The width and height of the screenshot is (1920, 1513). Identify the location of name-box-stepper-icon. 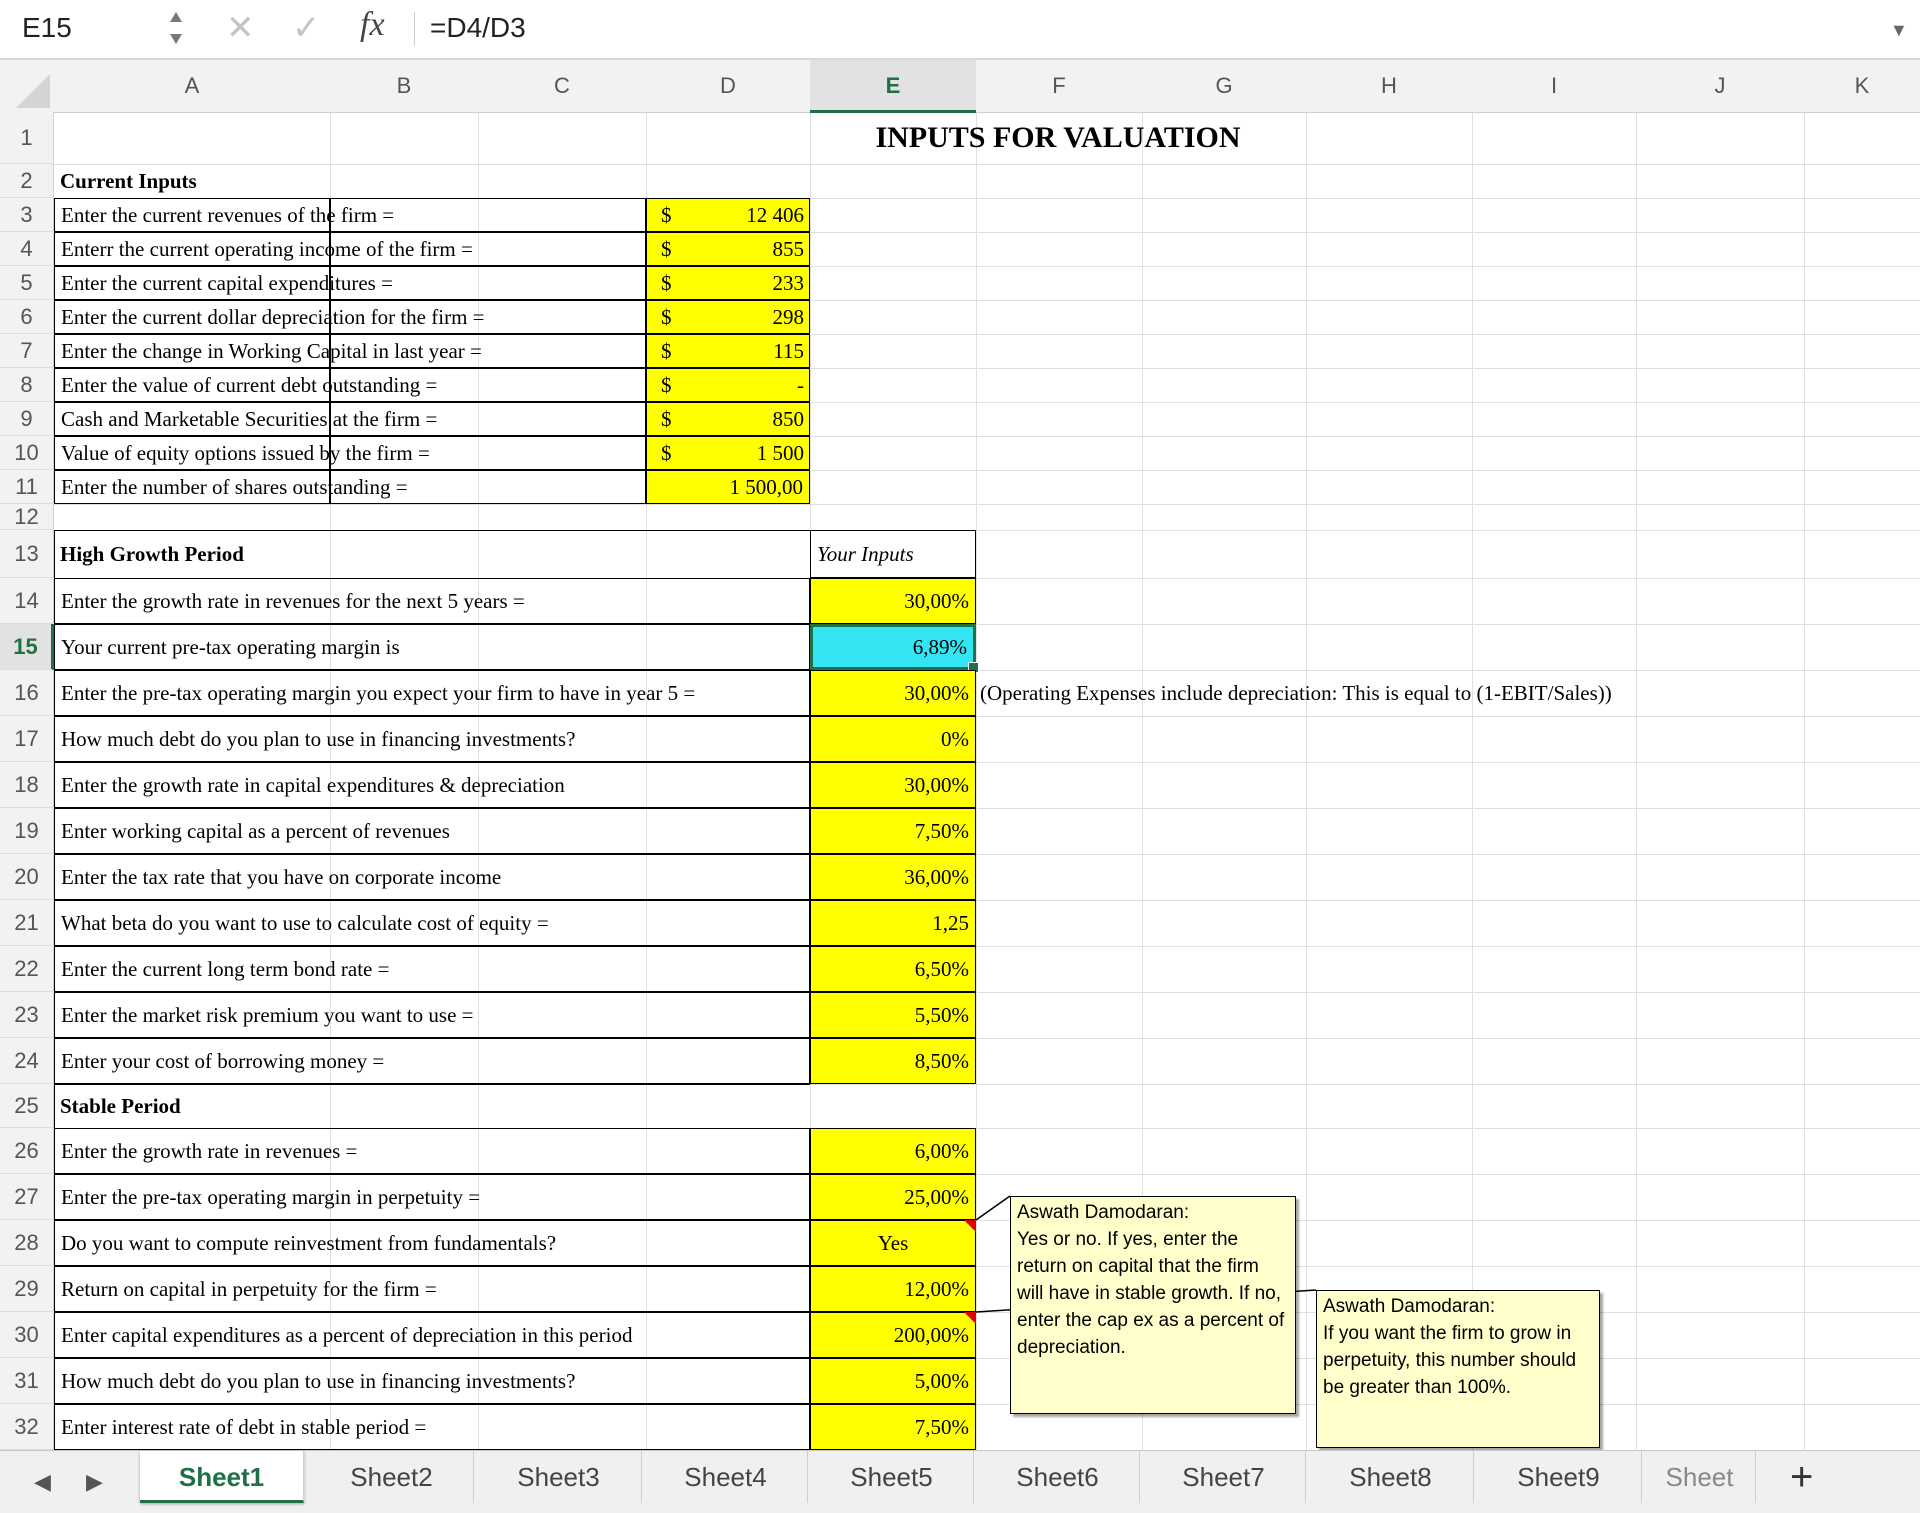
(176, 28).